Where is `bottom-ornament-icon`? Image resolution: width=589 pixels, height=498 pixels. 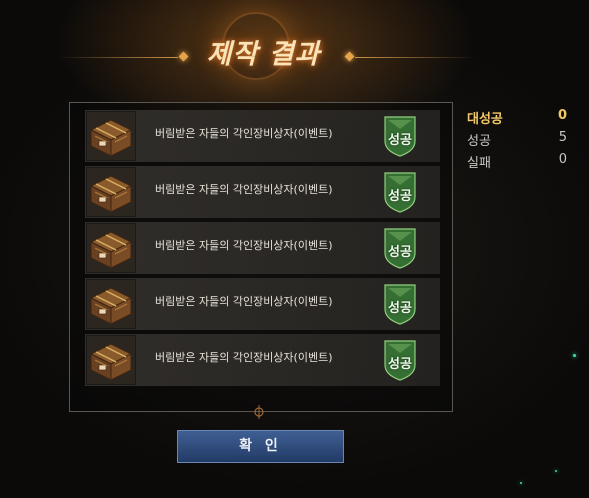 bottom-ornament-icon is located at coordinates (259, 411).